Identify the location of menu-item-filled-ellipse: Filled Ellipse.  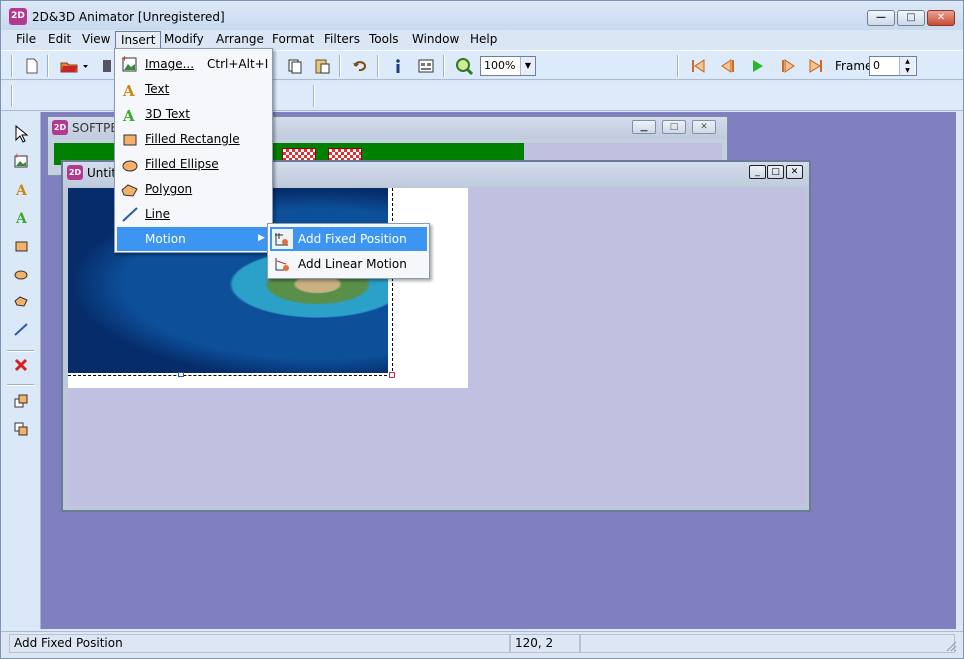
(193, 164).